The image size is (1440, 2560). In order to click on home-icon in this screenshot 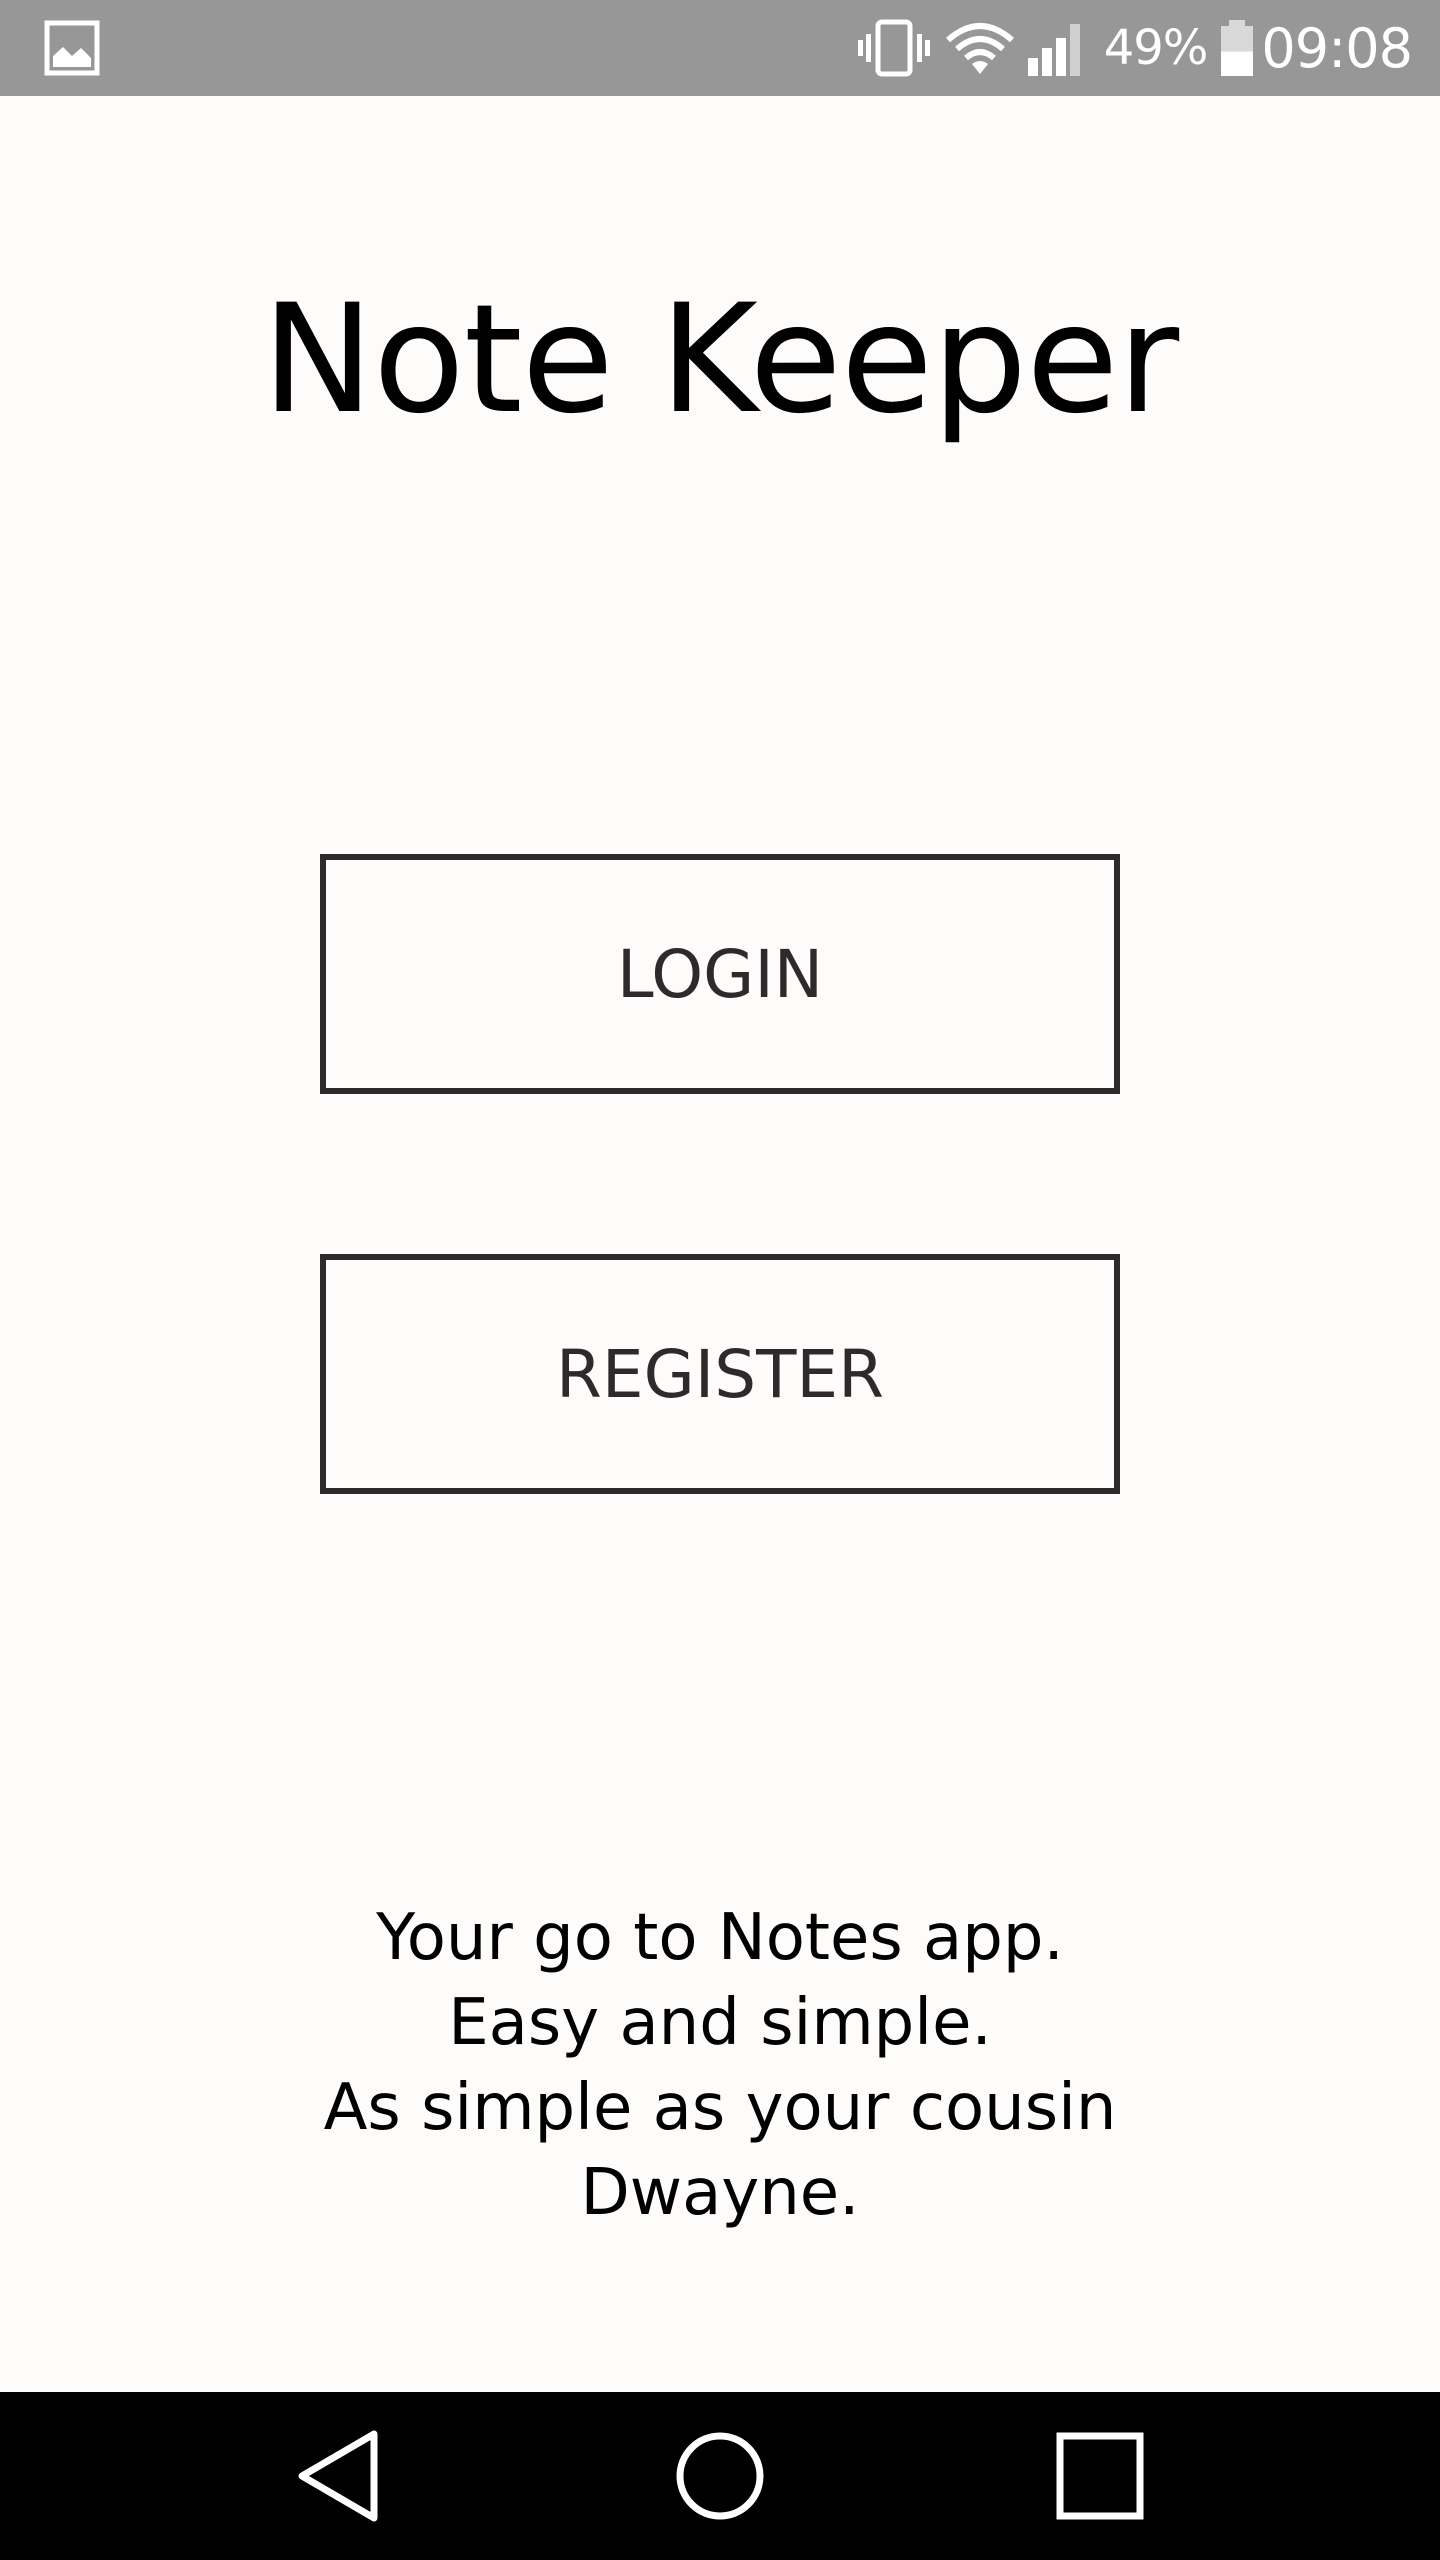, I will do `click(720, 2476)`.